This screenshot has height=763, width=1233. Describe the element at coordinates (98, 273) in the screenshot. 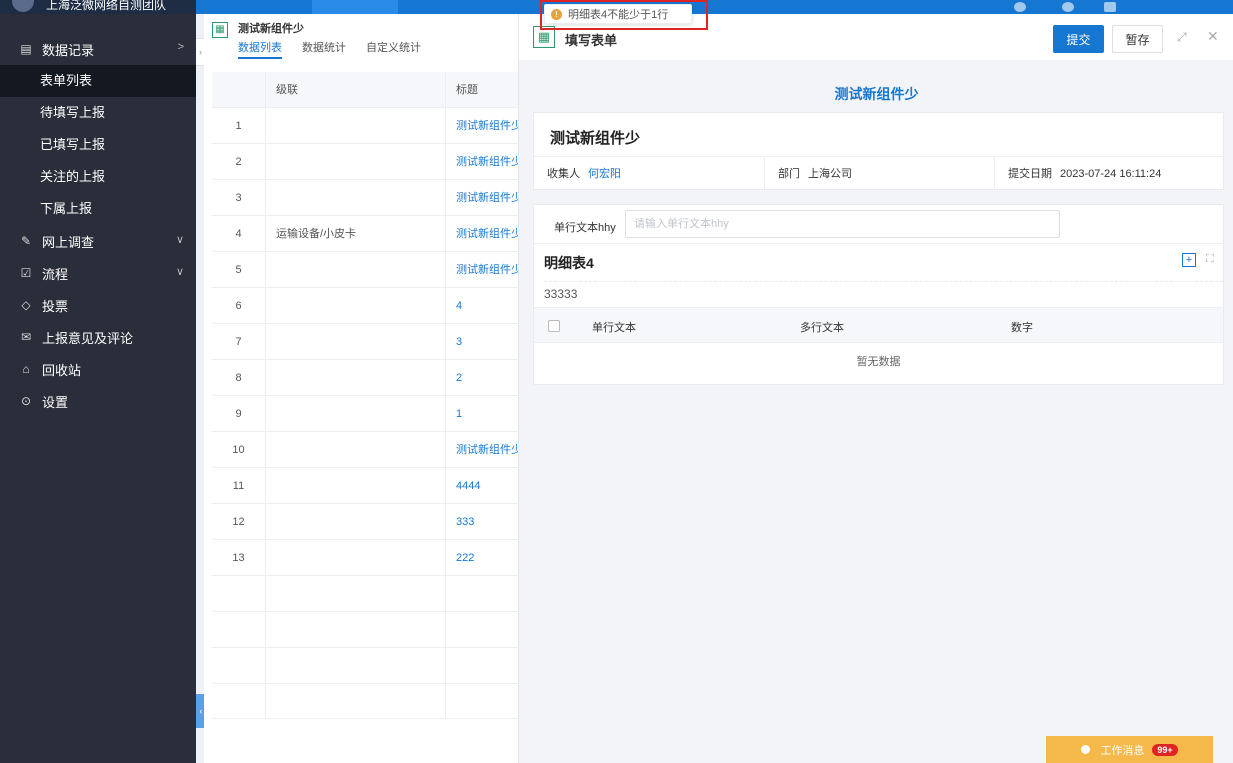

I see `sidebar-item-flow: ☑ 流程 ∨` at that location.